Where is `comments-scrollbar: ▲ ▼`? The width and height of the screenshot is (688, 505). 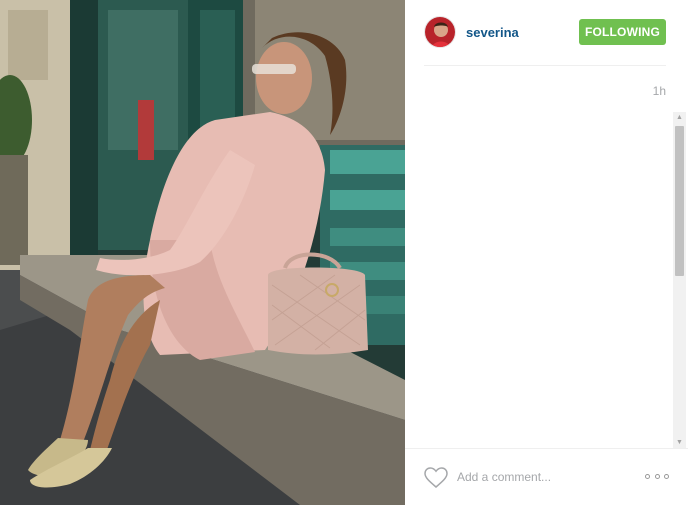
comments-scrollbar: ▲ ▼ is located at coordinates (679, 280).